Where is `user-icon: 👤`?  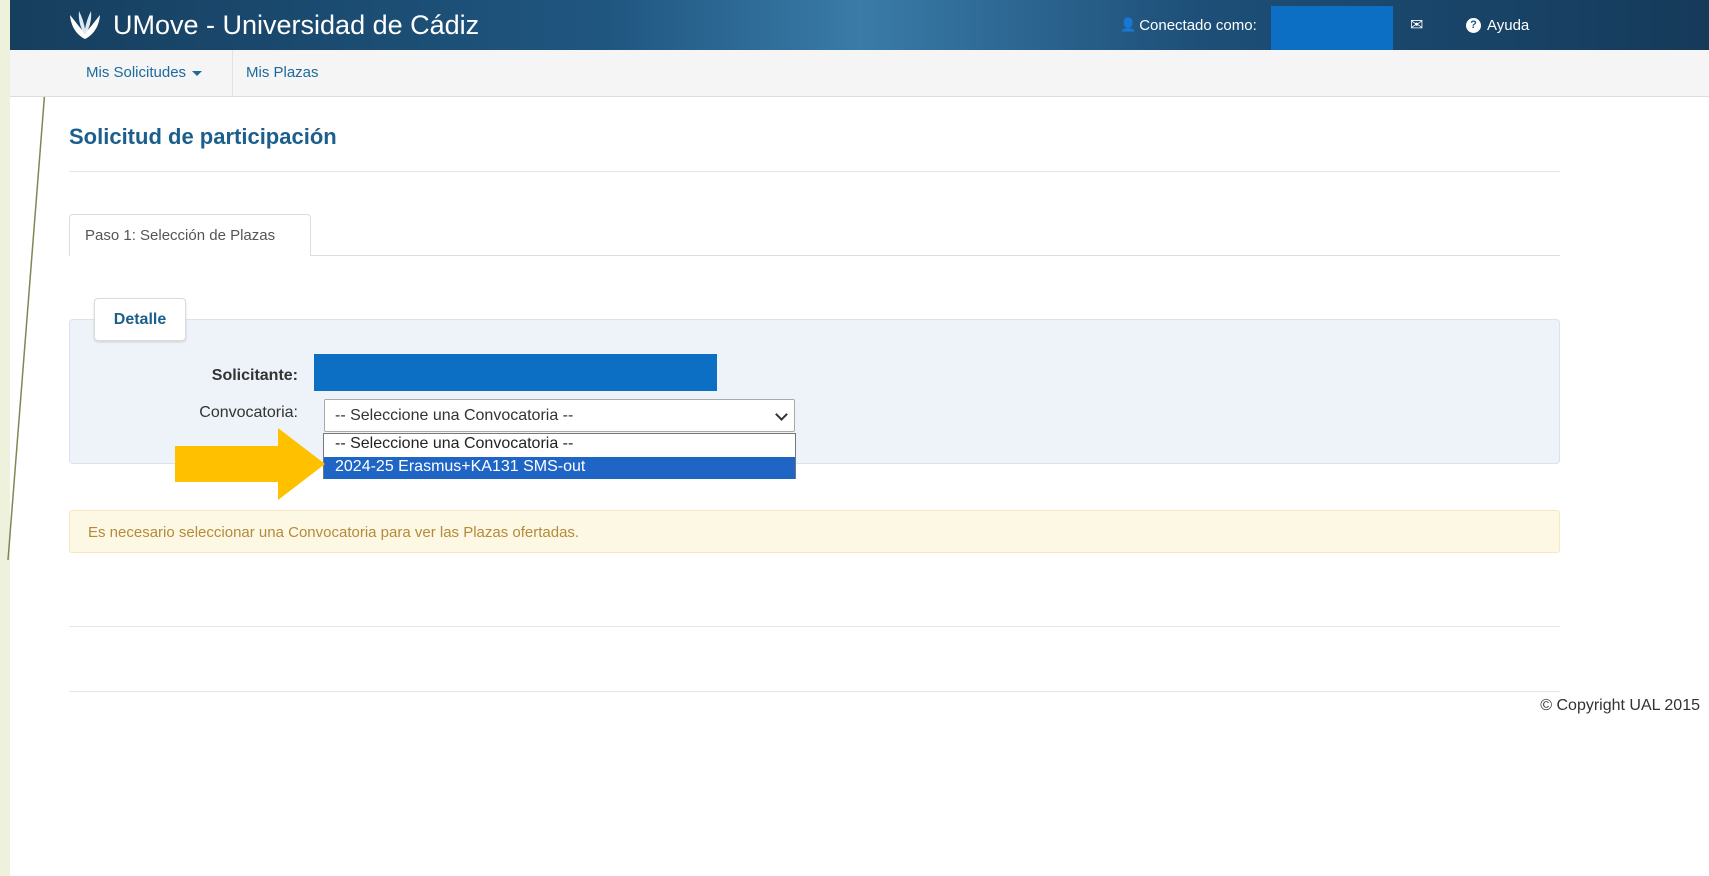
user-icon: 👤 is located at coordinates (1128, 24).